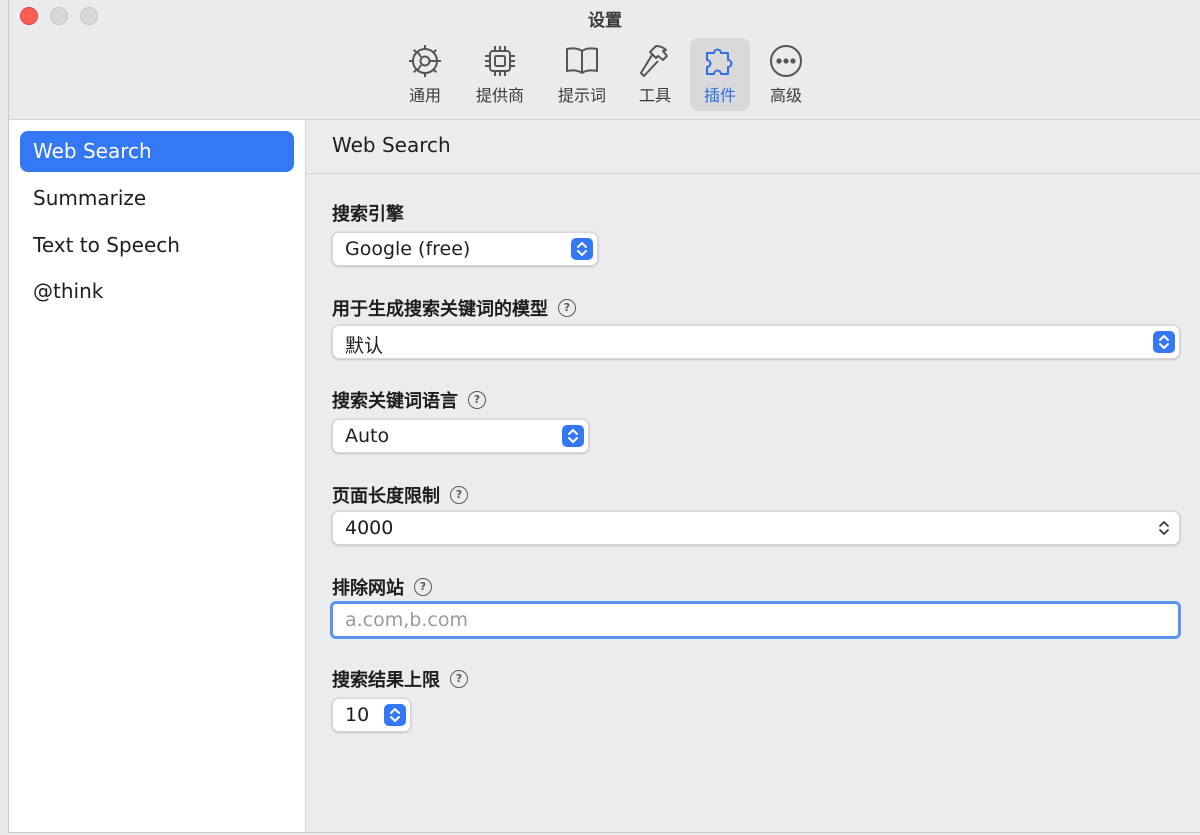 The height and width of the screenshot is (835, 1200). What do you see at coordinates (367, 436) in the screenshot?
I see `keyword-language-value: Auto` at bounding box center [367, 436].